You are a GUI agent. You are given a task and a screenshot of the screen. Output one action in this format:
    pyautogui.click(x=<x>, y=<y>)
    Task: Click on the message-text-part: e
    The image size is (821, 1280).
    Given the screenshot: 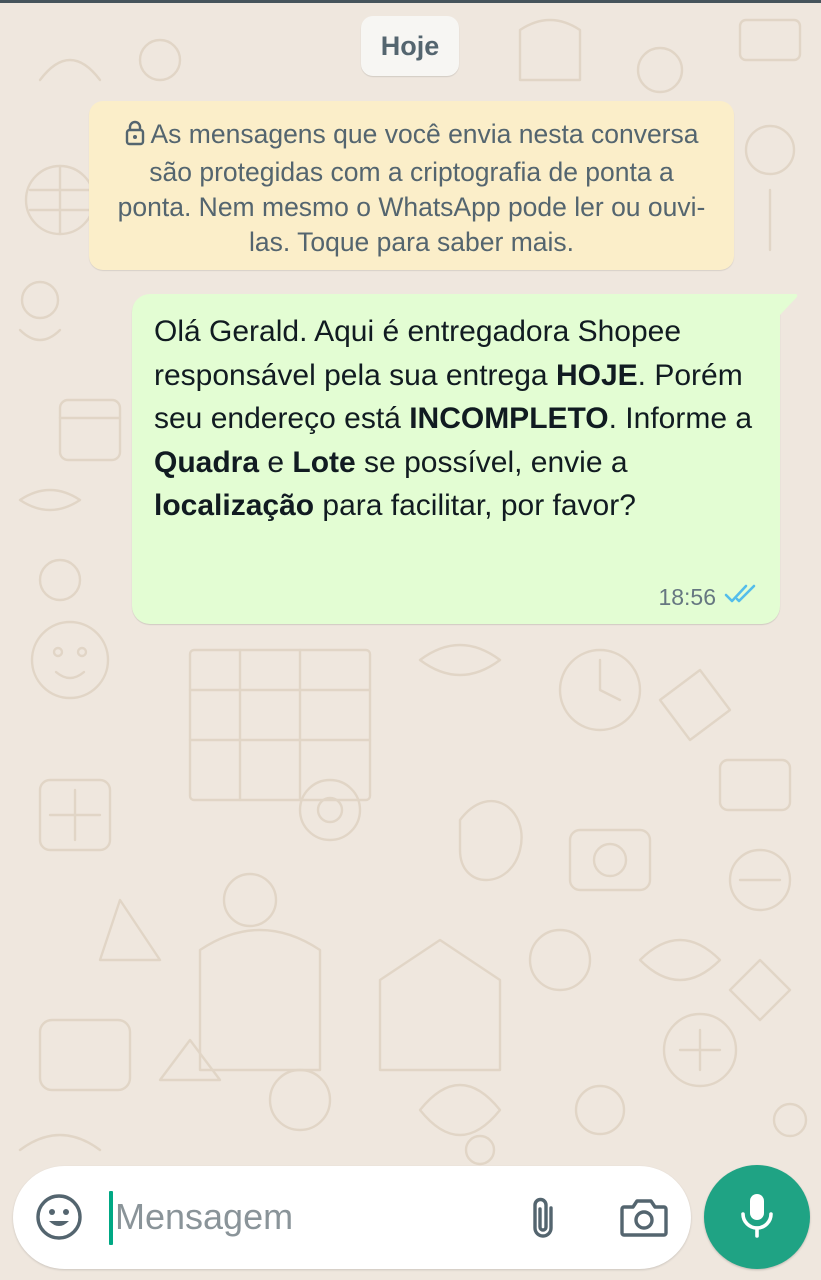 What is the action you would take?
    pyautogui.click(x=276, y=462)
    